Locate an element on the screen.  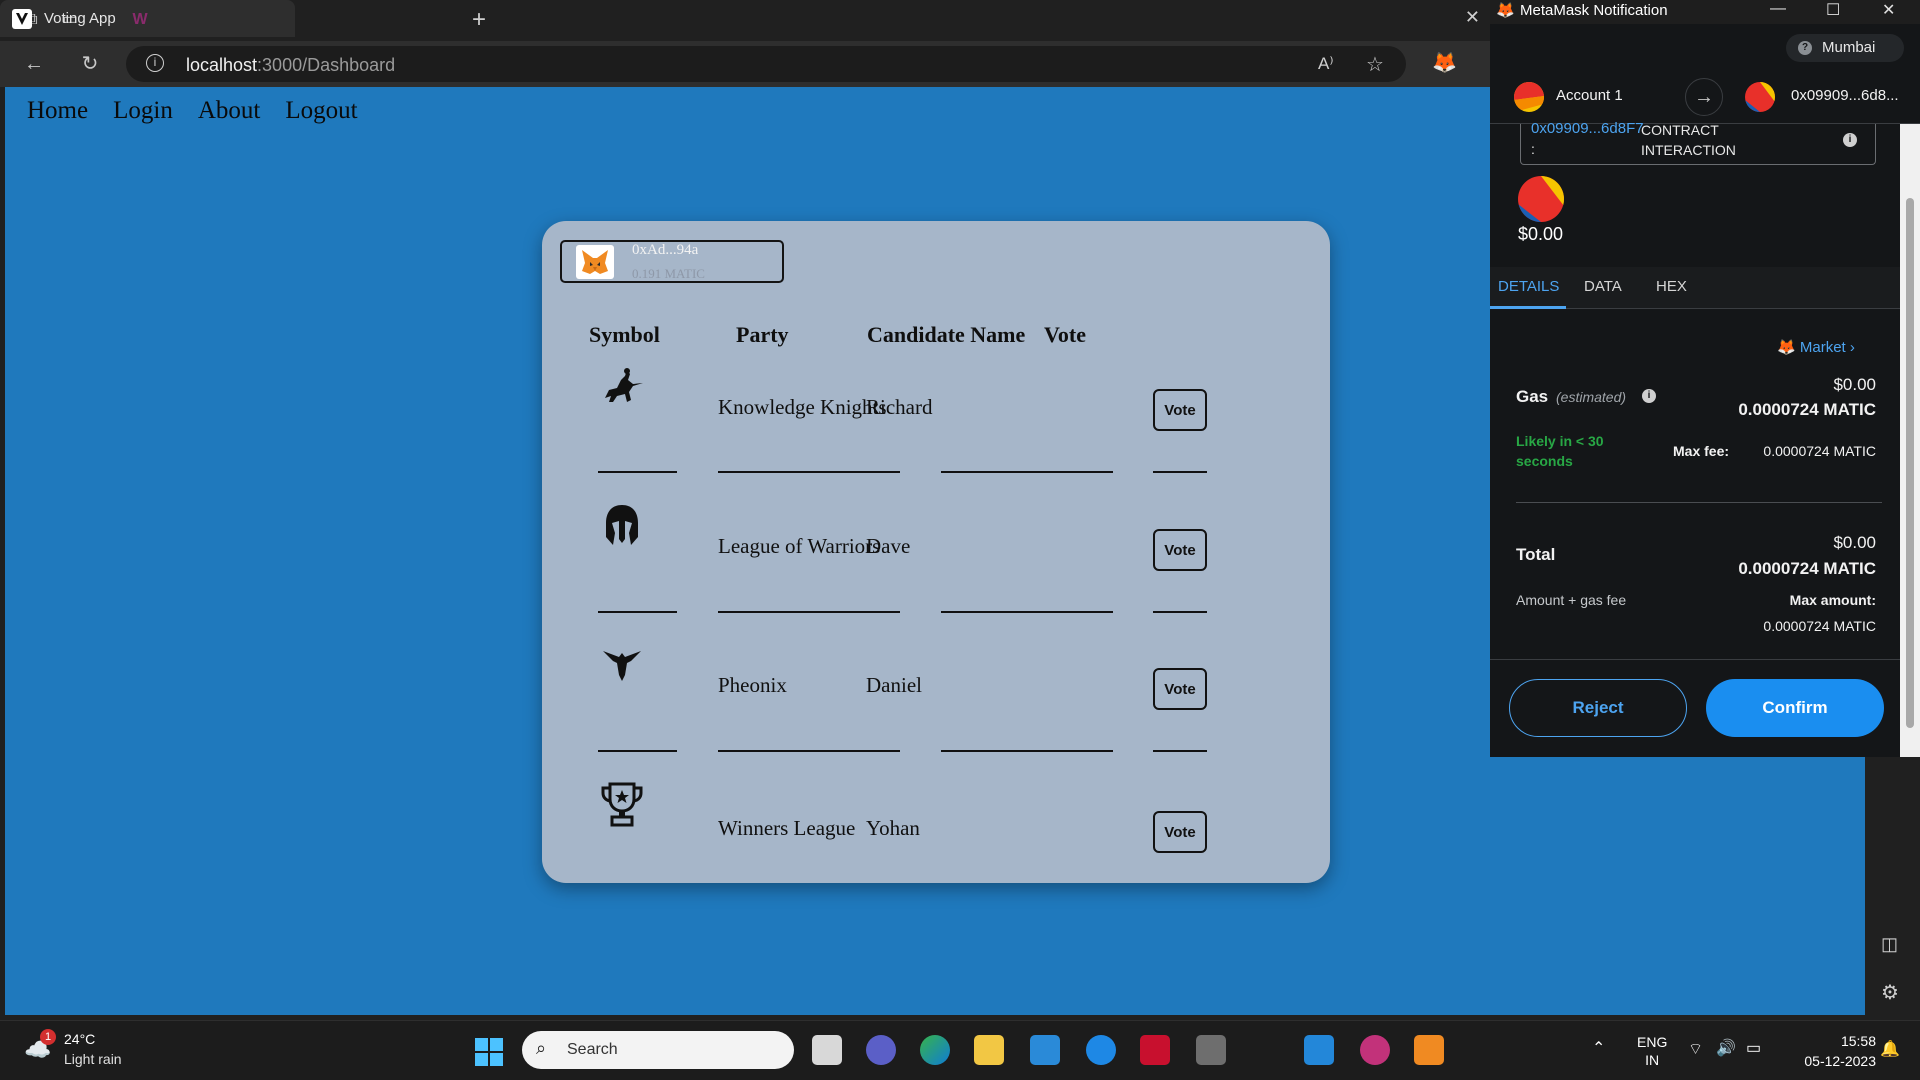
wallet-chip: 0xAd...94a 0.191 MATIC is located at coordinates (672, 261).